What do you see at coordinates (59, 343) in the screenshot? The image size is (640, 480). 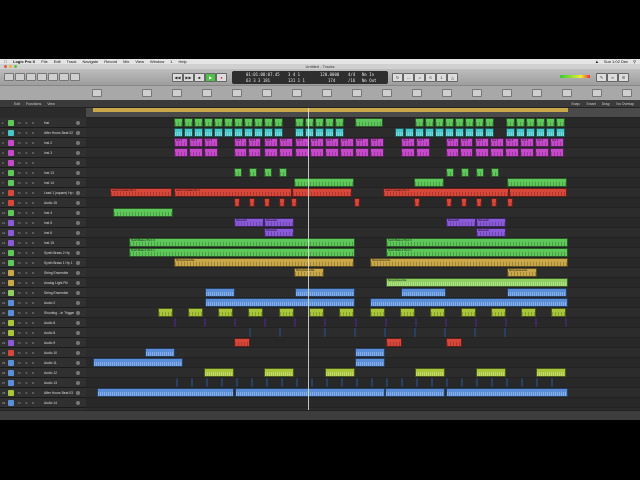 I see `track-name: Audio 9` at bounding box center [59, 343].